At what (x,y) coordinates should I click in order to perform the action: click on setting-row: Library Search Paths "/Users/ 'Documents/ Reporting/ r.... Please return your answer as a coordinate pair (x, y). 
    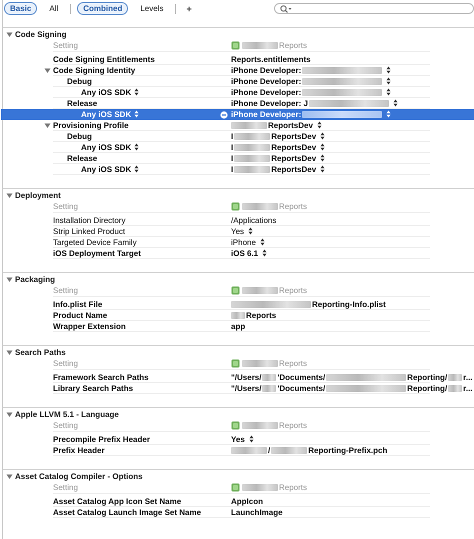
    Looking at the image, I should click on (238, 388).